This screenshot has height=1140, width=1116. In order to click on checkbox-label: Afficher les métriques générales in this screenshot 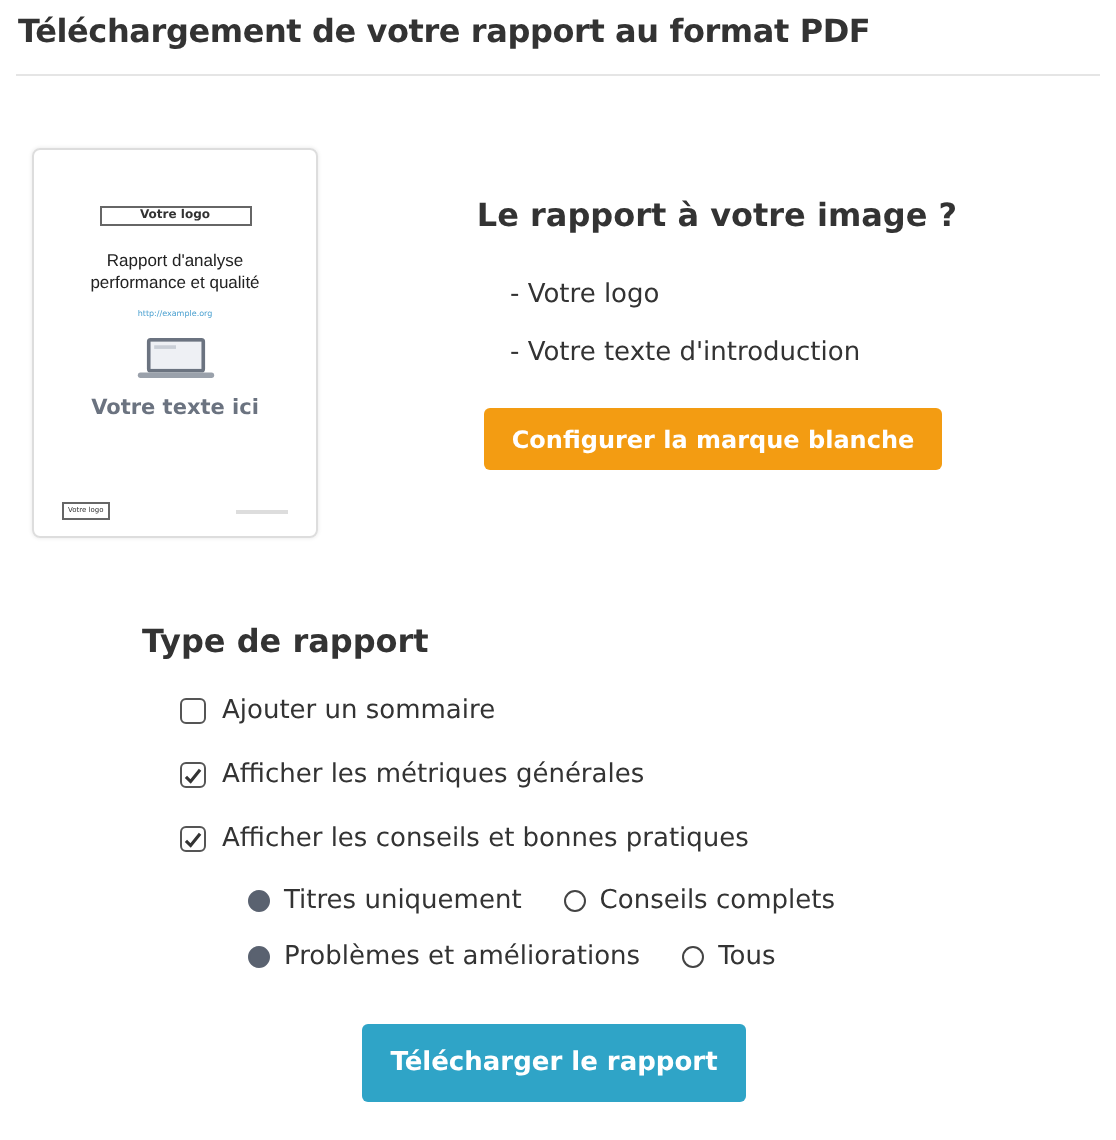, I will do `click(433, 775)`.